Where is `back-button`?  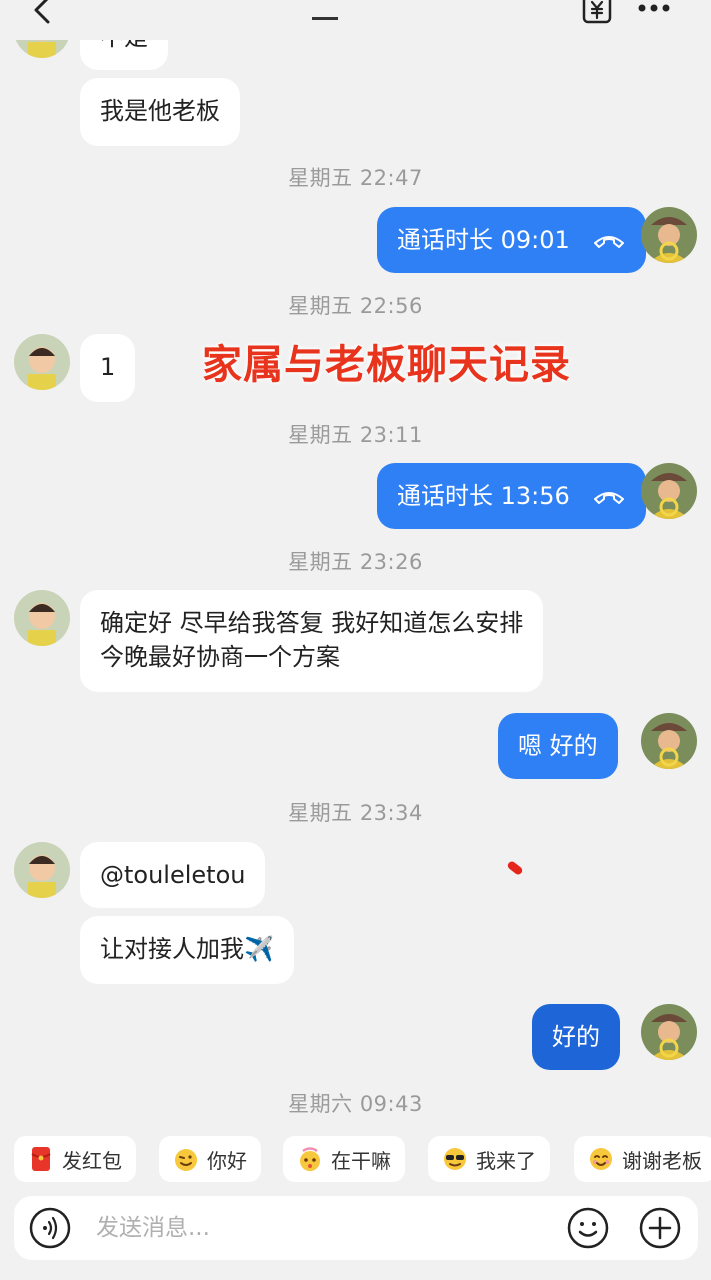
back-button is located at coordinates (43, 14).